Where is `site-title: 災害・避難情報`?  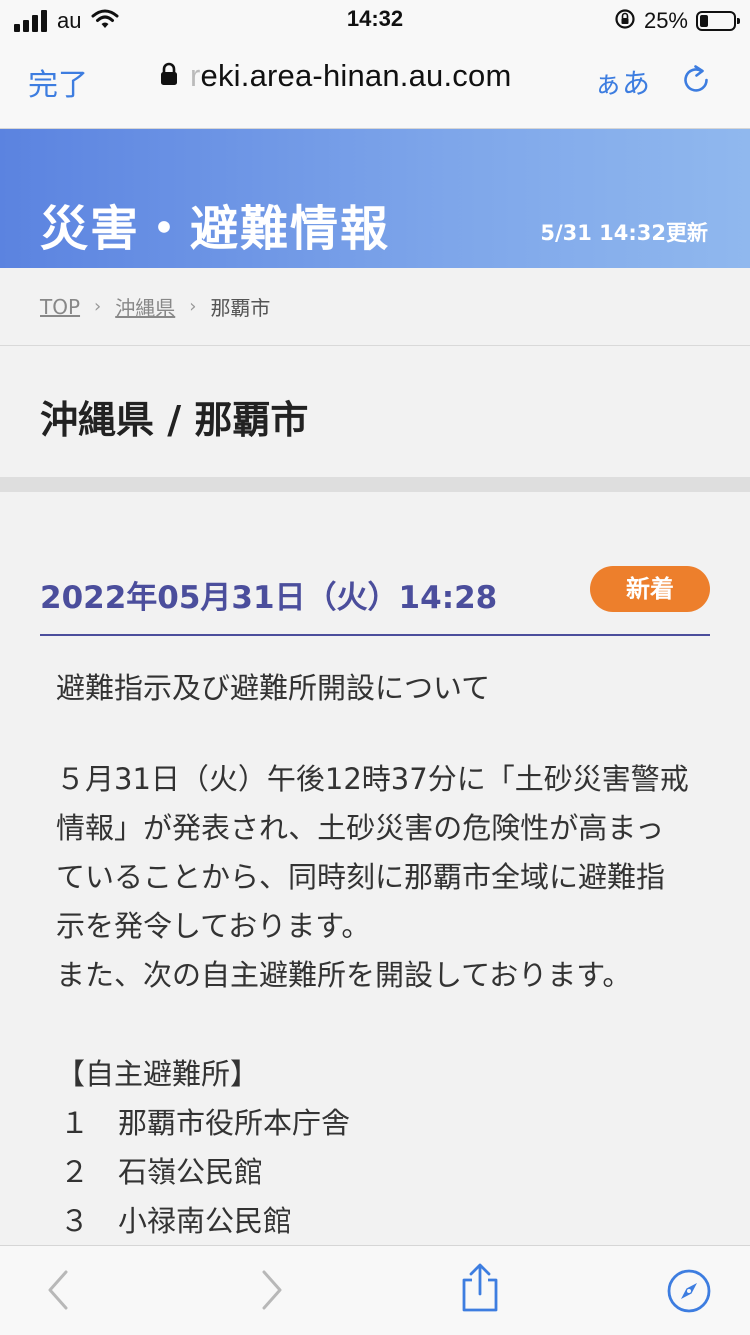 site-title: 災害・避難情報 is located at coordinates (215, 229).